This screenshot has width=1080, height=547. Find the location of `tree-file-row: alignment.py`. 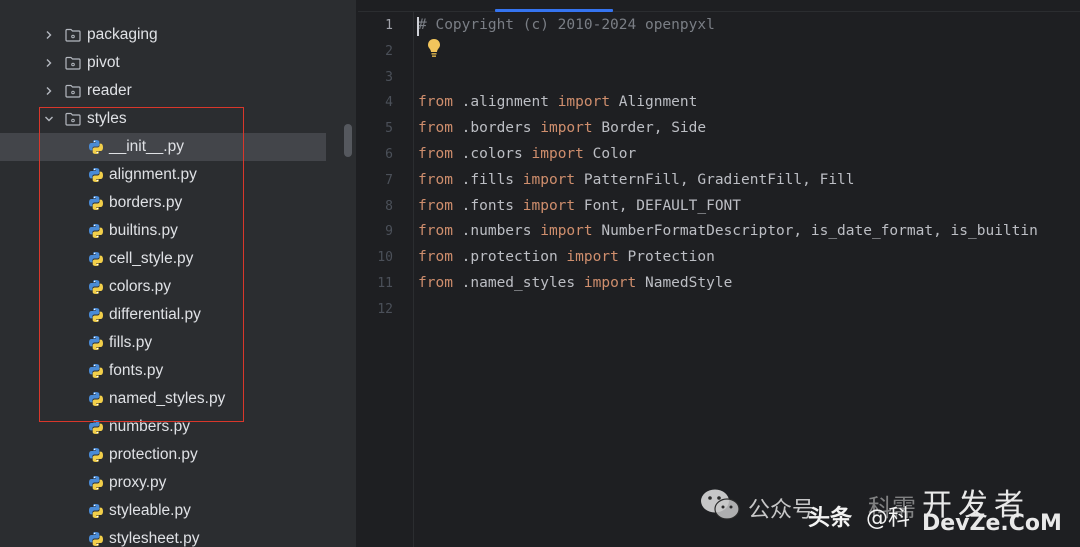

tree-file-row: alignment.py is located at coordinates (163, 175).